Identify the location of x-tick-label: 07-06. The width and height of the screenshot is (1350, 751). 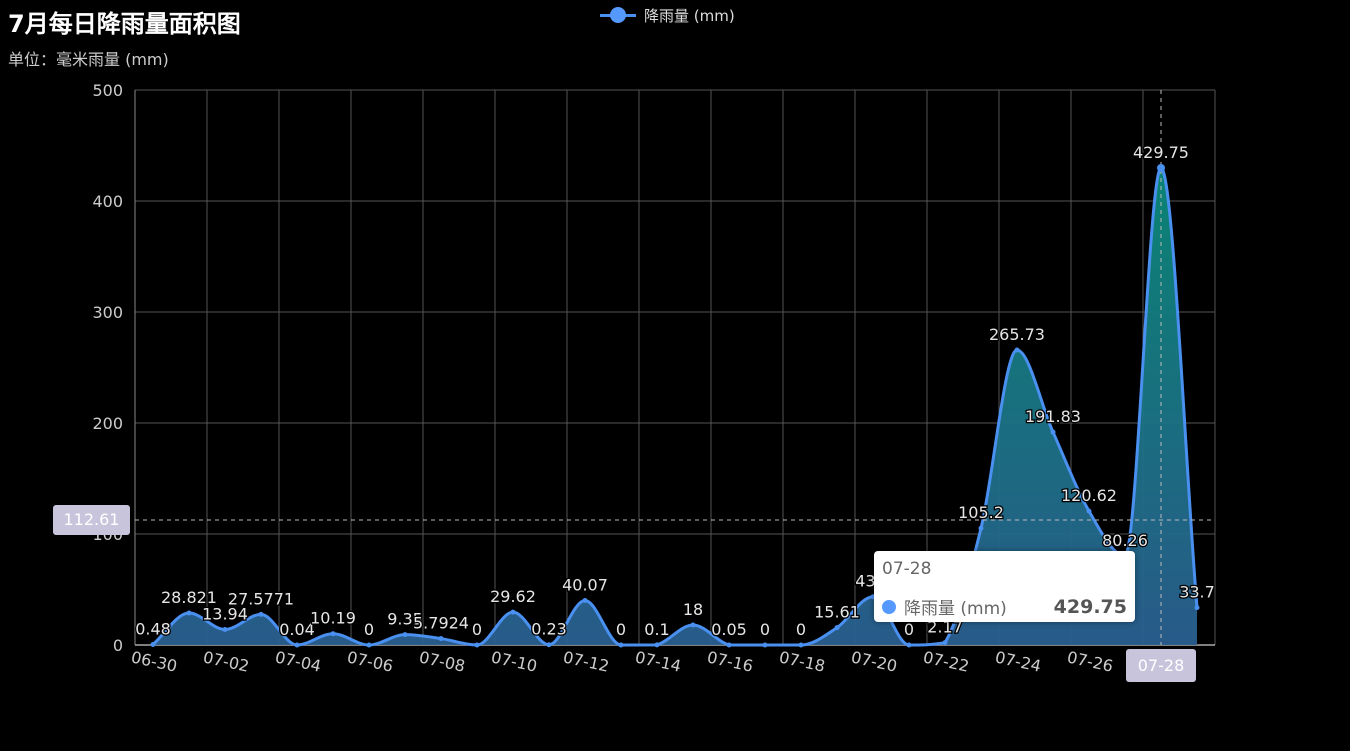
(369, 661).